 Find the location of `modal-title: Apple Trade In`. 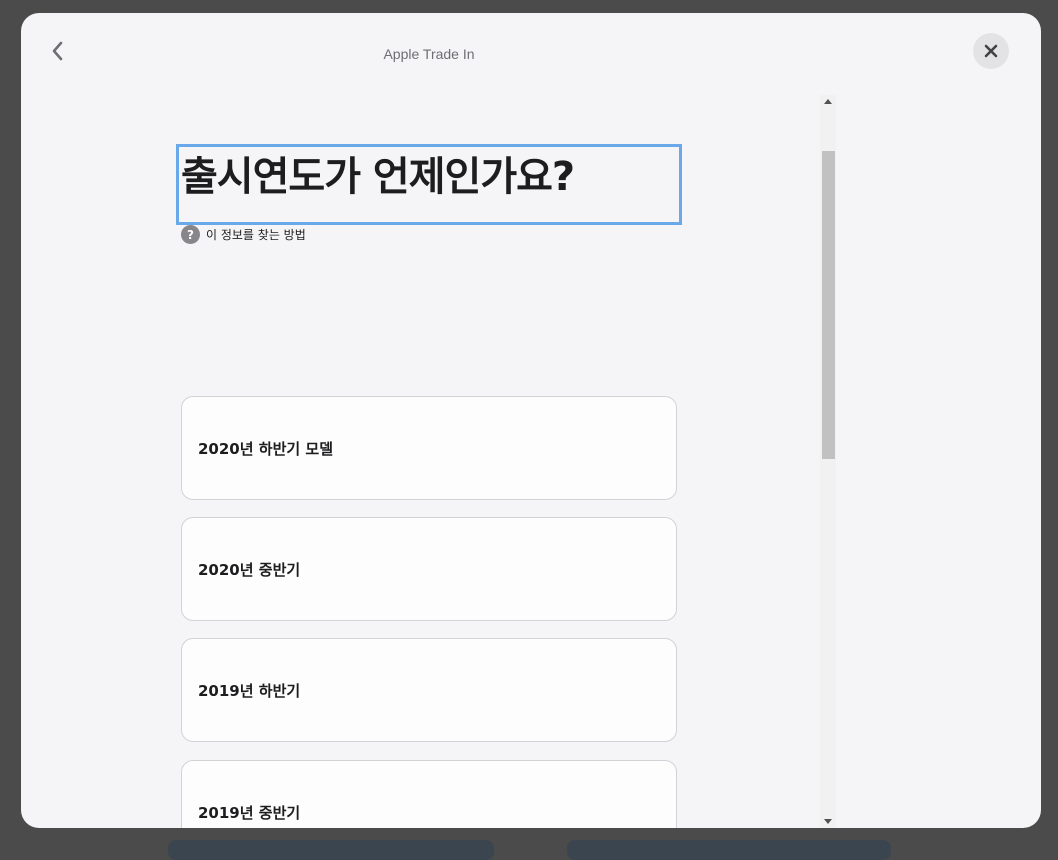

modal-title: Apple Trade In is located at coordinates (429, 54).